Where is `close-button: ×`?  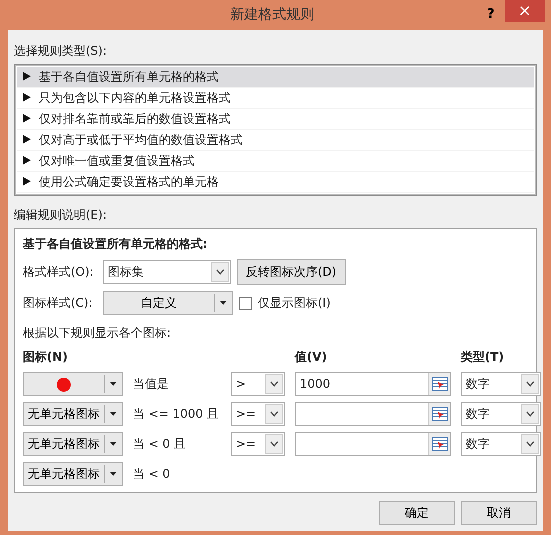
close-button: × is located at coordinates (525, 11).